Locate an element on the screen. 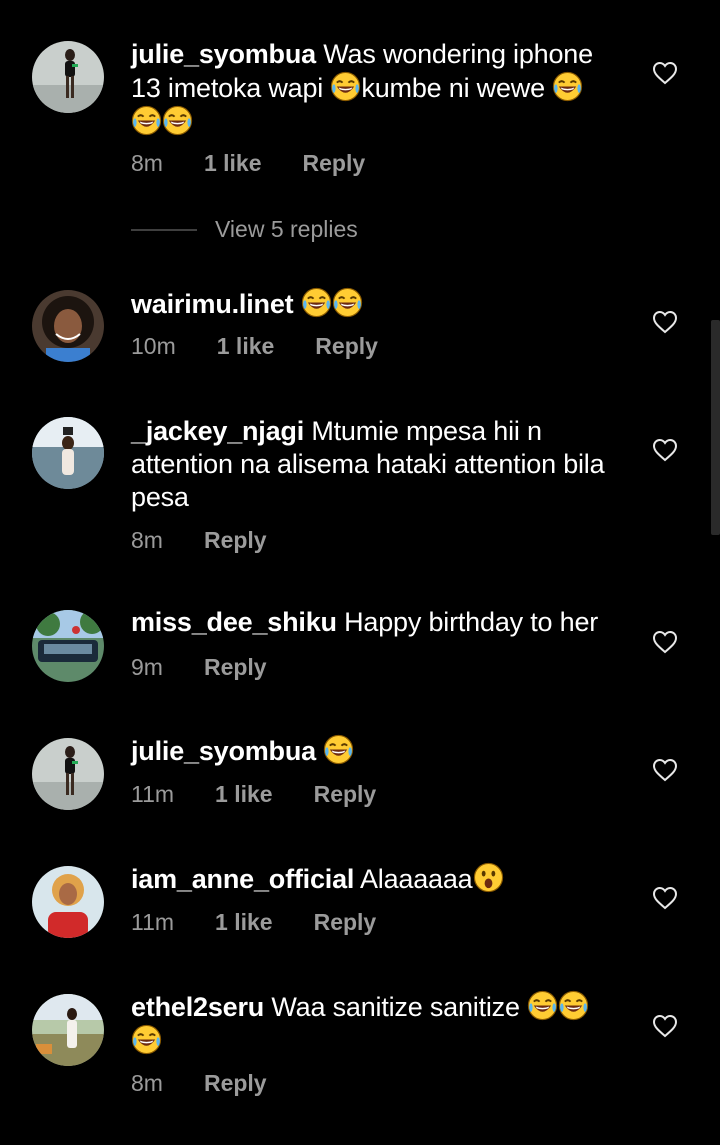 The width and height of the screenshot is (720, 1145). comment-meta: 10m 1 like Reply is located at coordinates (254, 346).